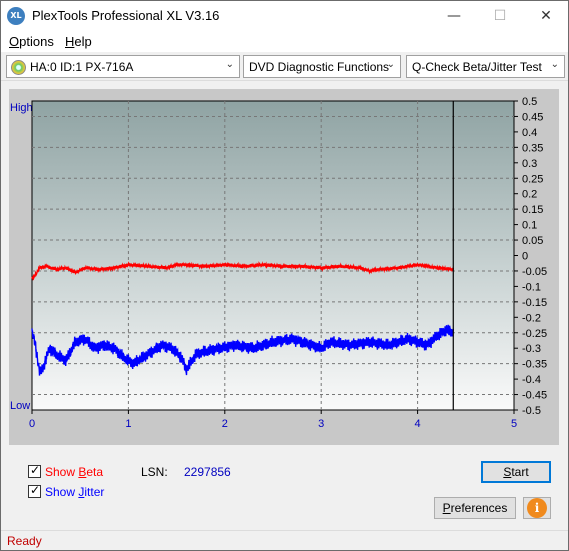 The width and height of the screenshot is (569, 551). Describe the element at coordinates (126, 15) in the screenshot. I see `window-title: PlexTools Professional XL V3.16` at that location.